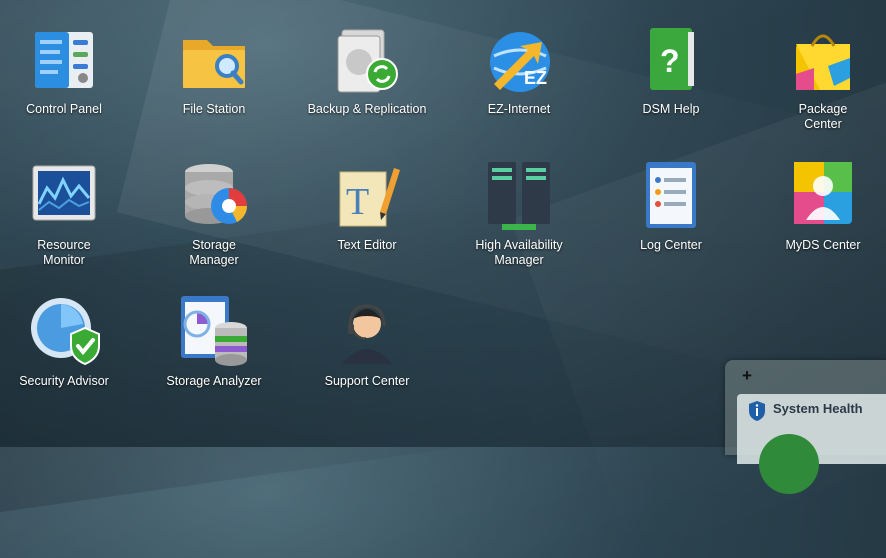  Describe the element at coordinates (519, 109) in the screenshot. I see `app-label: EZ-Internet` at that location.